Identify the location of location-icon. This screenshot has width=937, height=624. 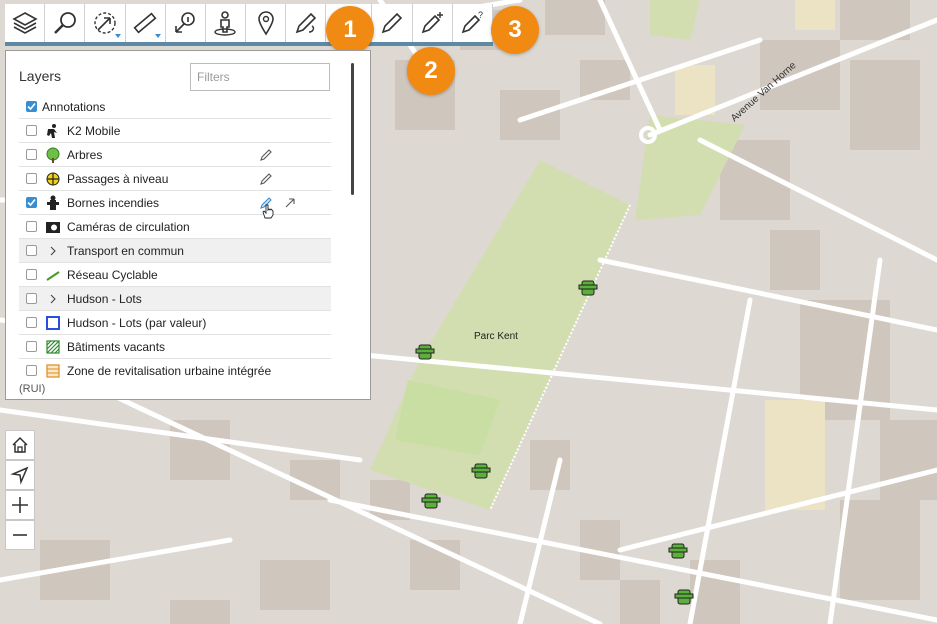
(265, 23).